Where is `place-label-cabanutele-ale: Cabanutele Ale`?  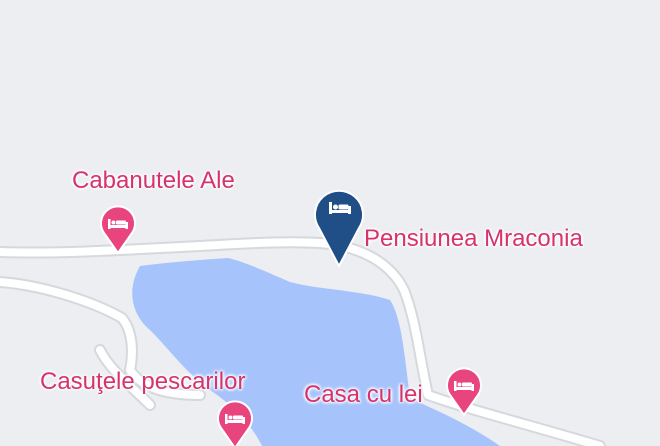
place-label-cabanutele-ale: Cabanutele Ale is located at coordinates (153, 181).